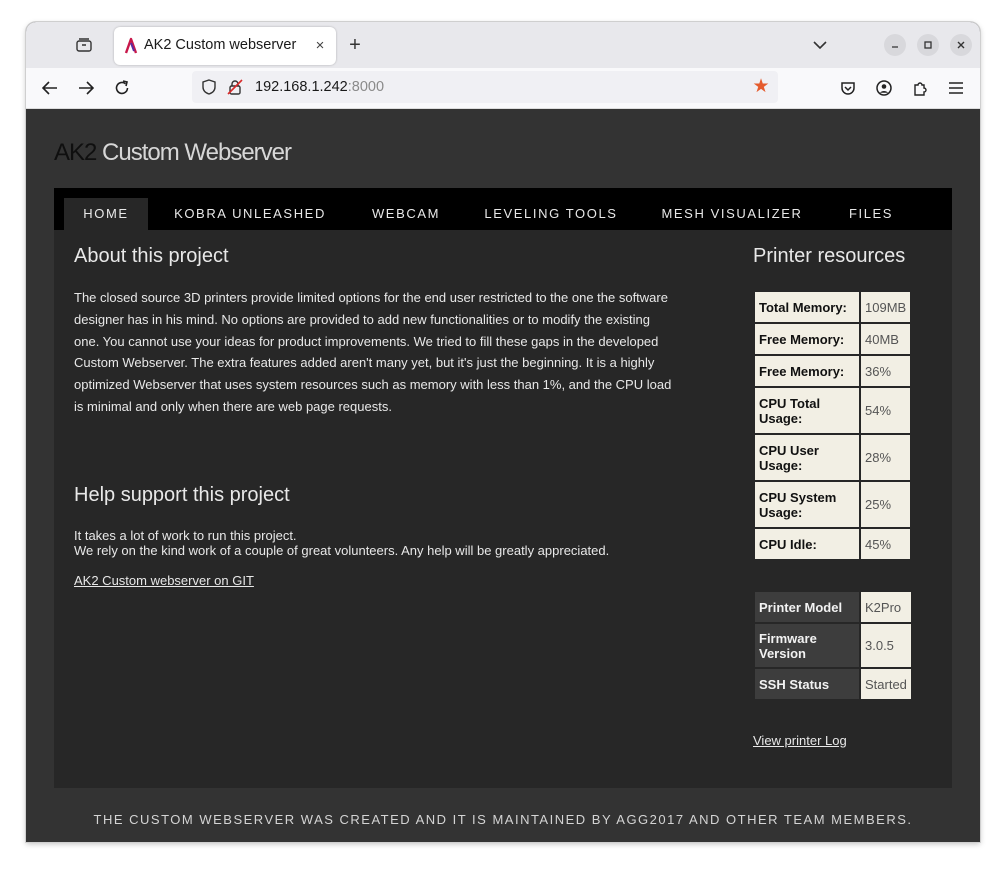 Image resolution: width=1006 pixels, height=870 pixels. Describe the element at coordinates (122, 88) in the screenshot. I see `reload-icon` at that location.